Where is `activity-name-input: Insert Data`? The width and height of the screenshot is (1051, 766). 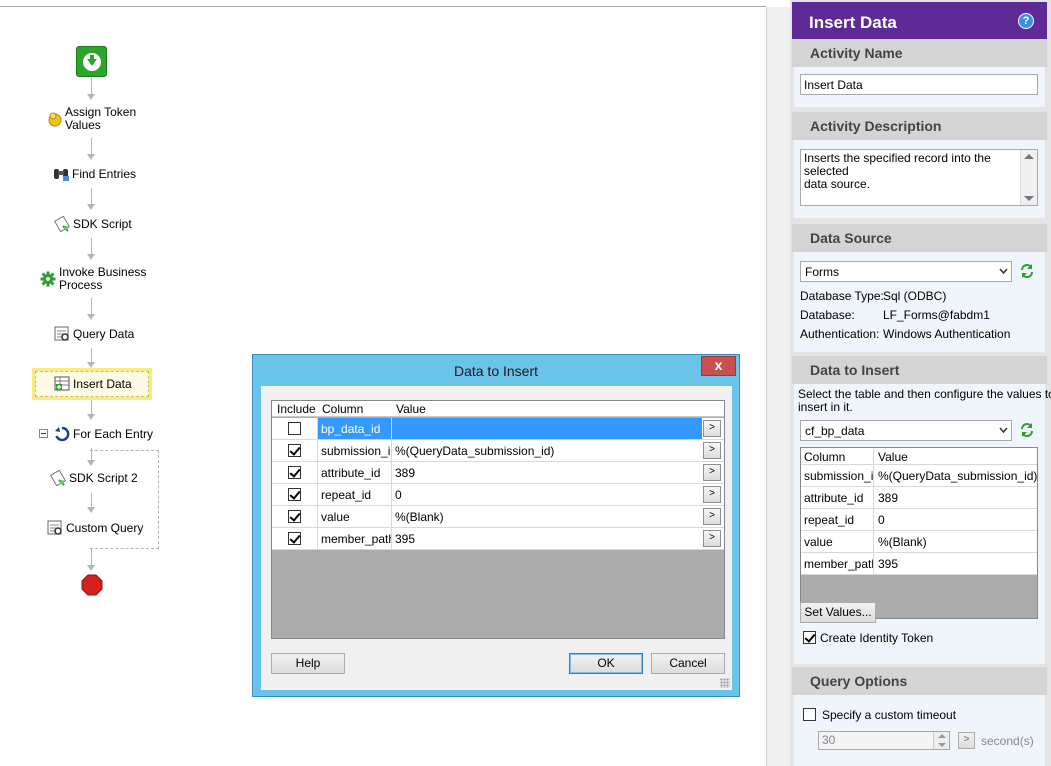
activity-name-input: Insert Data is located at coordinates (919, 84).